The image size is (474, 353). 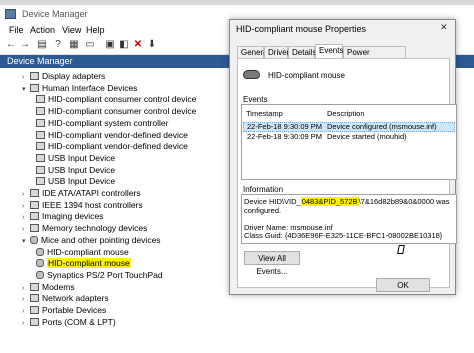 What do you see at coordinates (74, 76) in the screenshot?
I see `tree-item-label: Display adapters` at bounding box center [74, 76].